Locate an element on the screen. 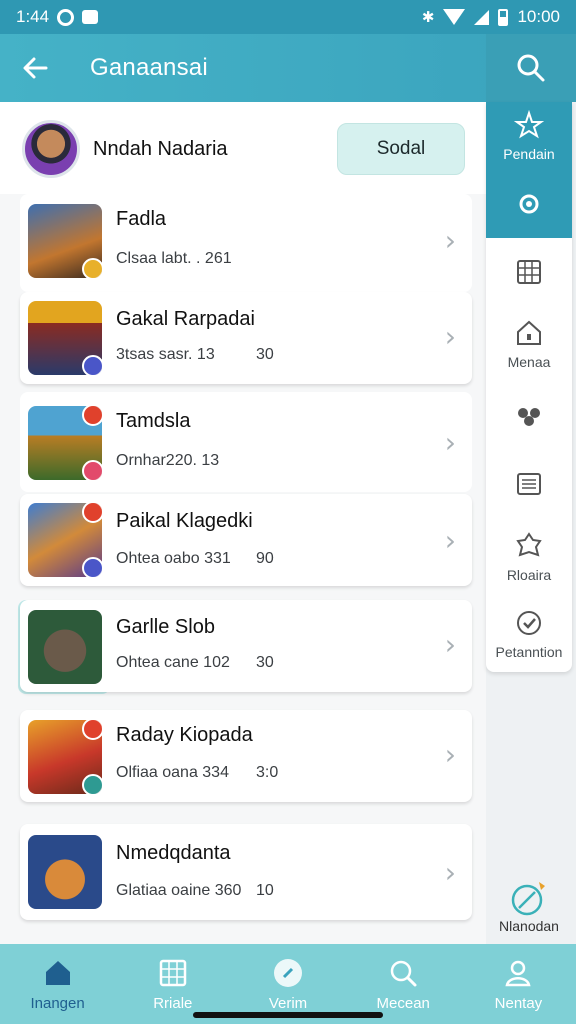 The height and width of the screenshot is (1024, 576). rail-item-list is located at coordinates (529, 484).